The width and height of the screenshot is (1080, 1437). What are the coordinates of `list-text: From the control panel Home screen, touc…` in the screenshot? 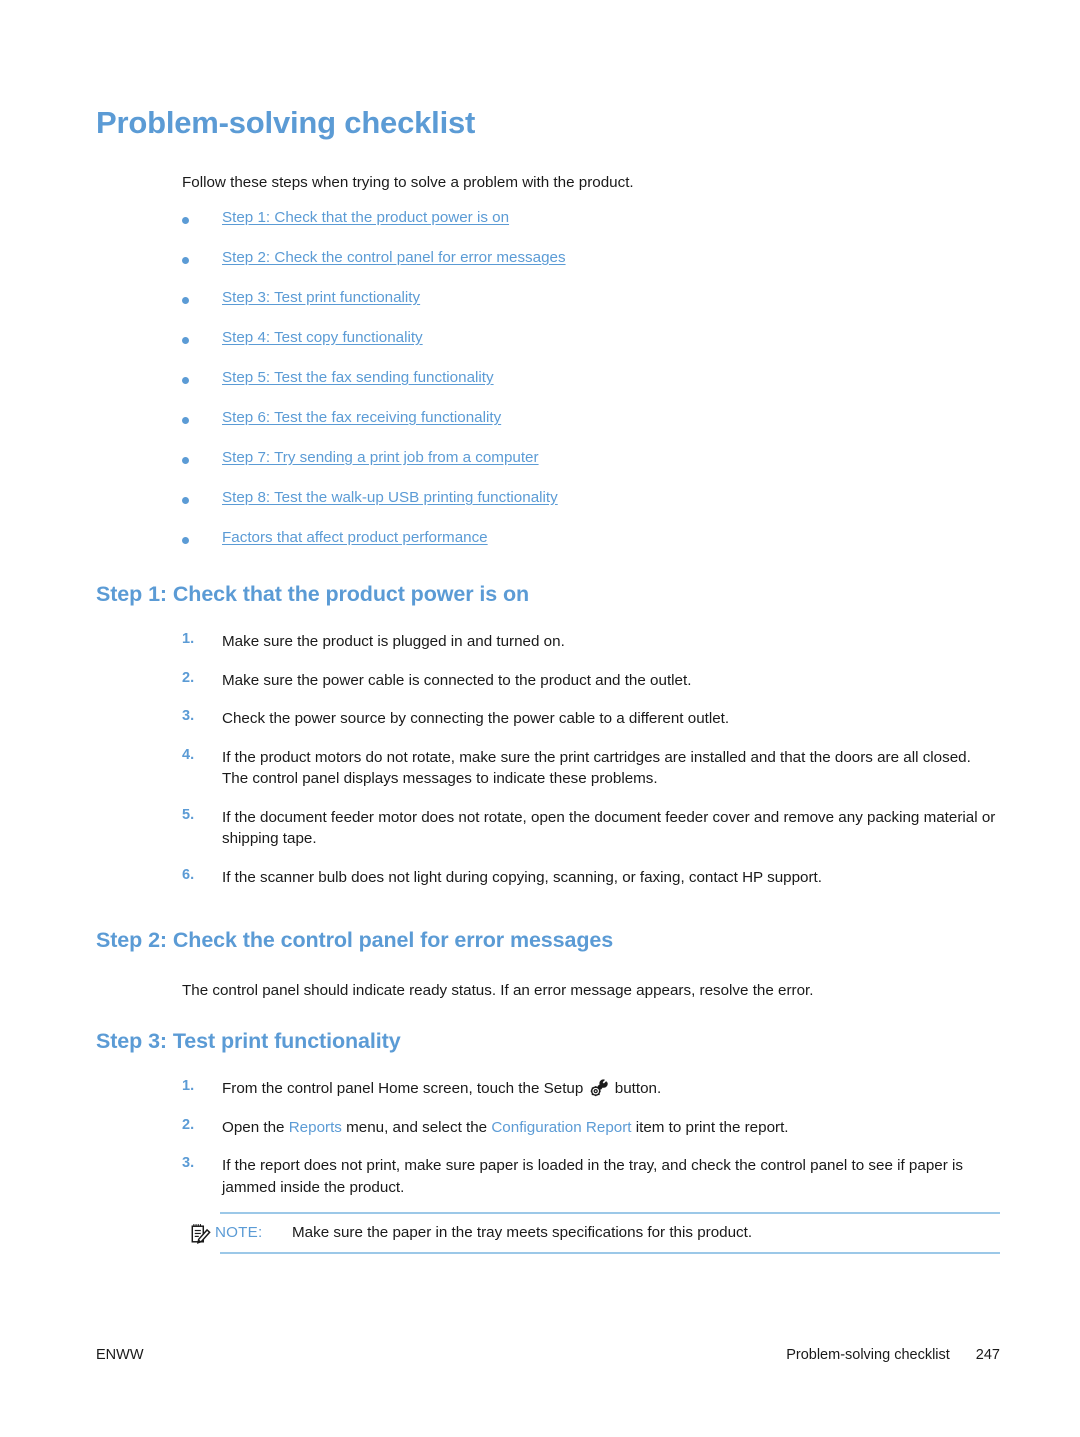 It's located at (611, 1089).